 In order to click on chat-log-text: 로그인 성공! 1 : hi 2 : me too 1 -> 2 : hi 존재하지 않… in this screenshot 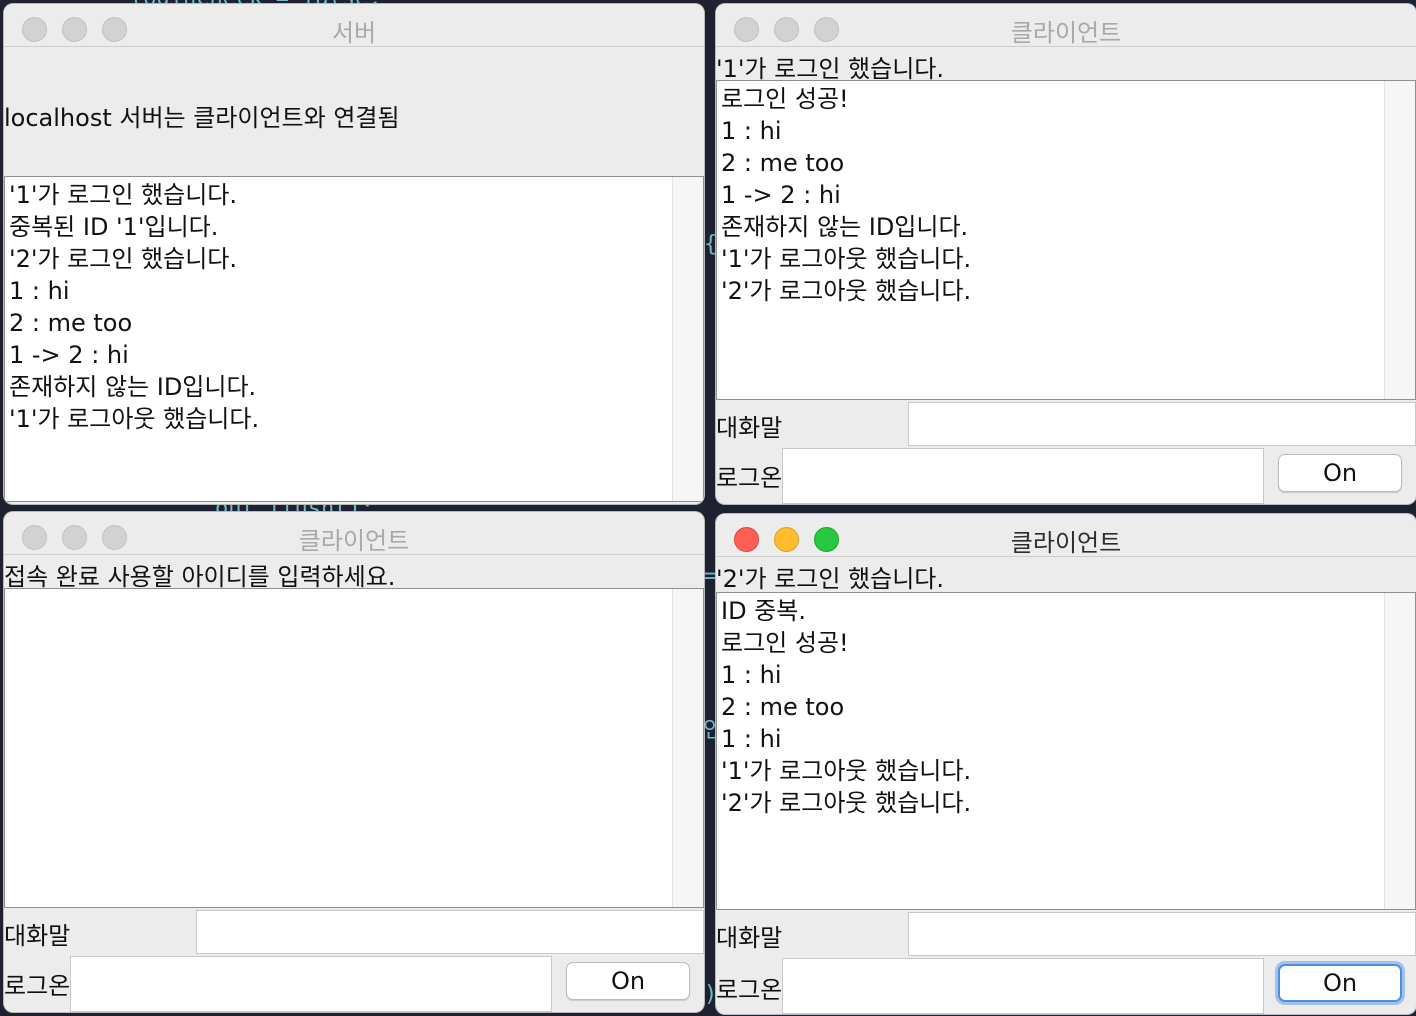, I will do `click(1066, 195)`.